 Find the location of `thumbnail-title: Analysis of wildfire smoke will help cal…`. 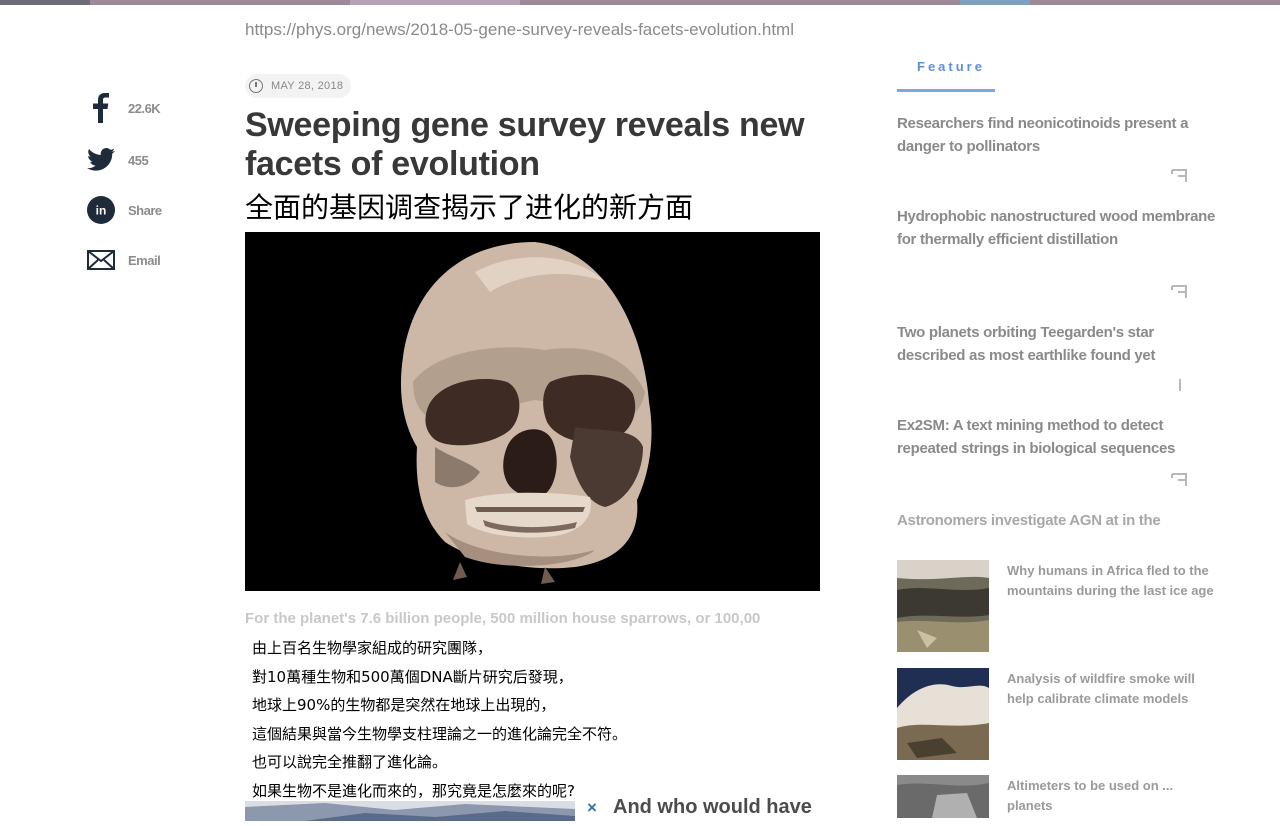

thumbnail-title: Analysis of wildfire smoke will help cal… is located at coordinates (1112, 689).